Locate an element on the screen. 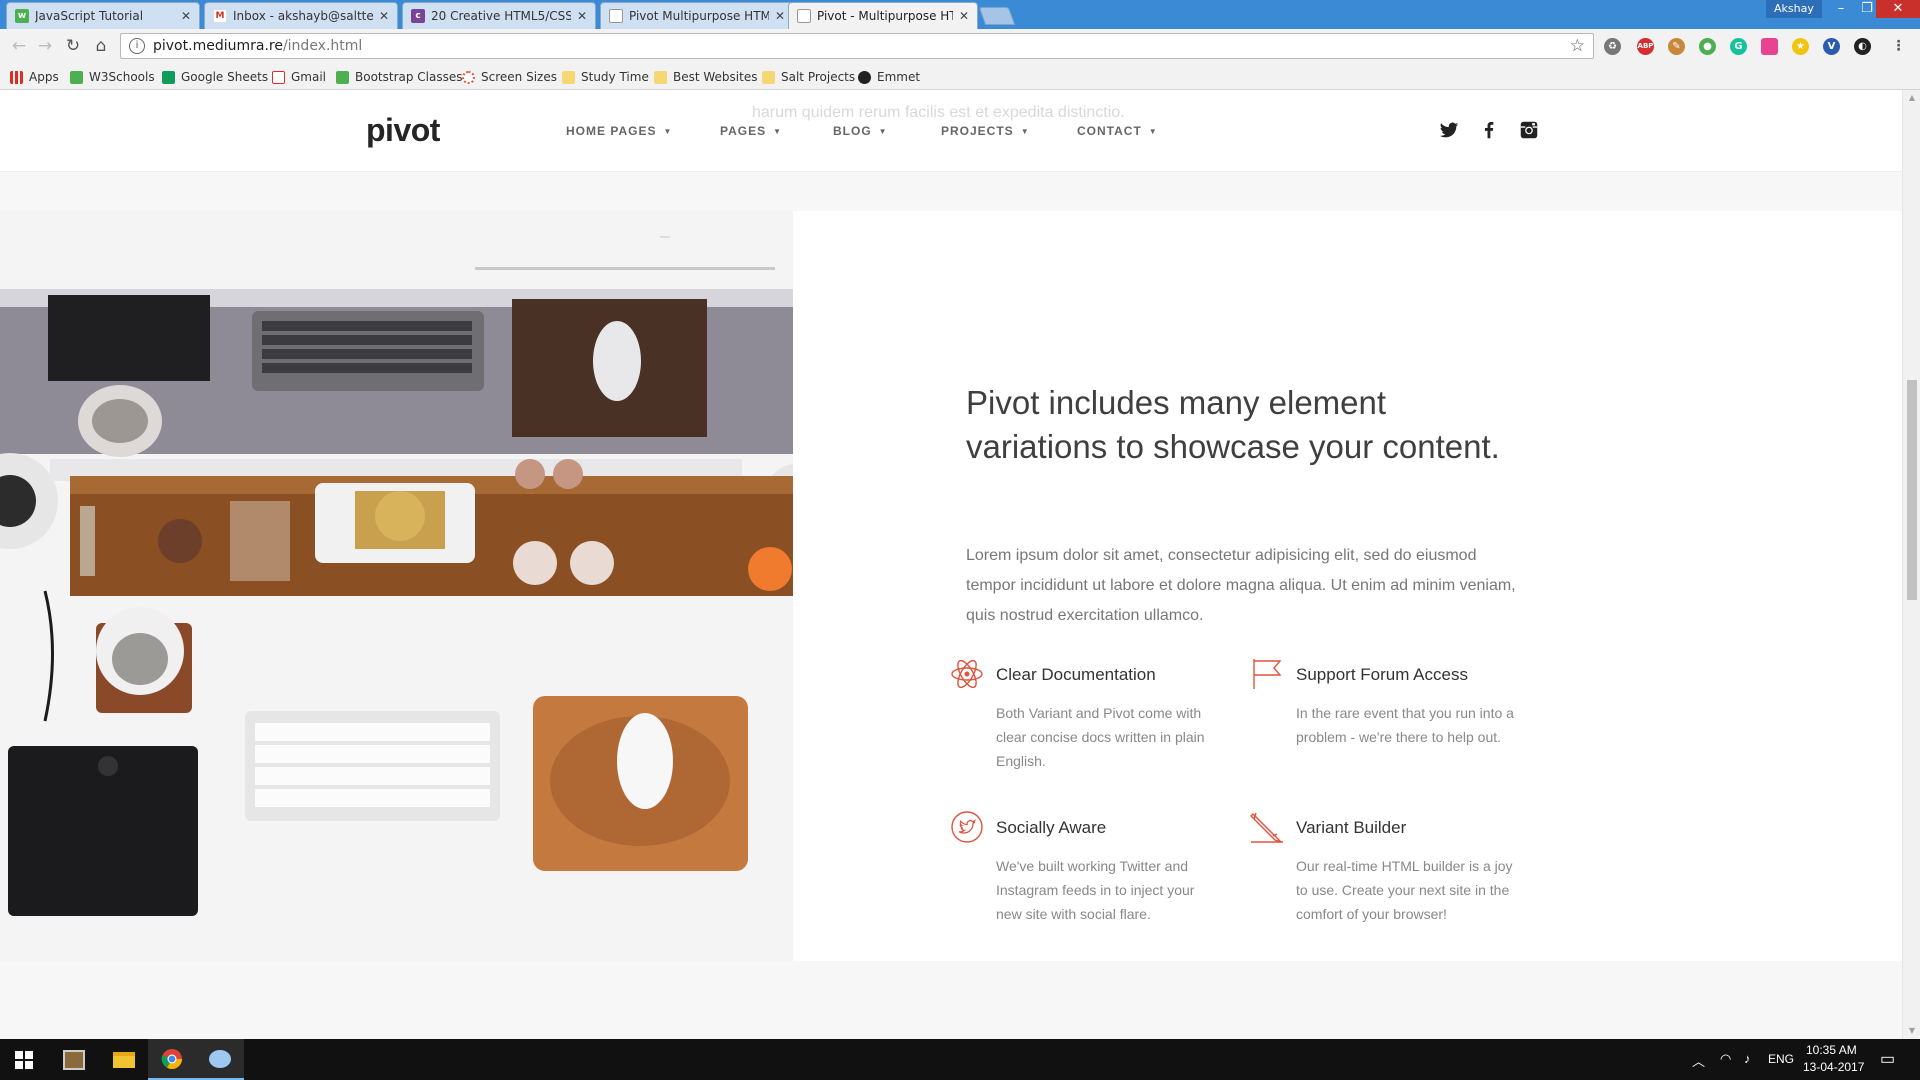 This screenshot has width=1920, height=1080. site-logo: pivot is located at coordinates (403, 130).